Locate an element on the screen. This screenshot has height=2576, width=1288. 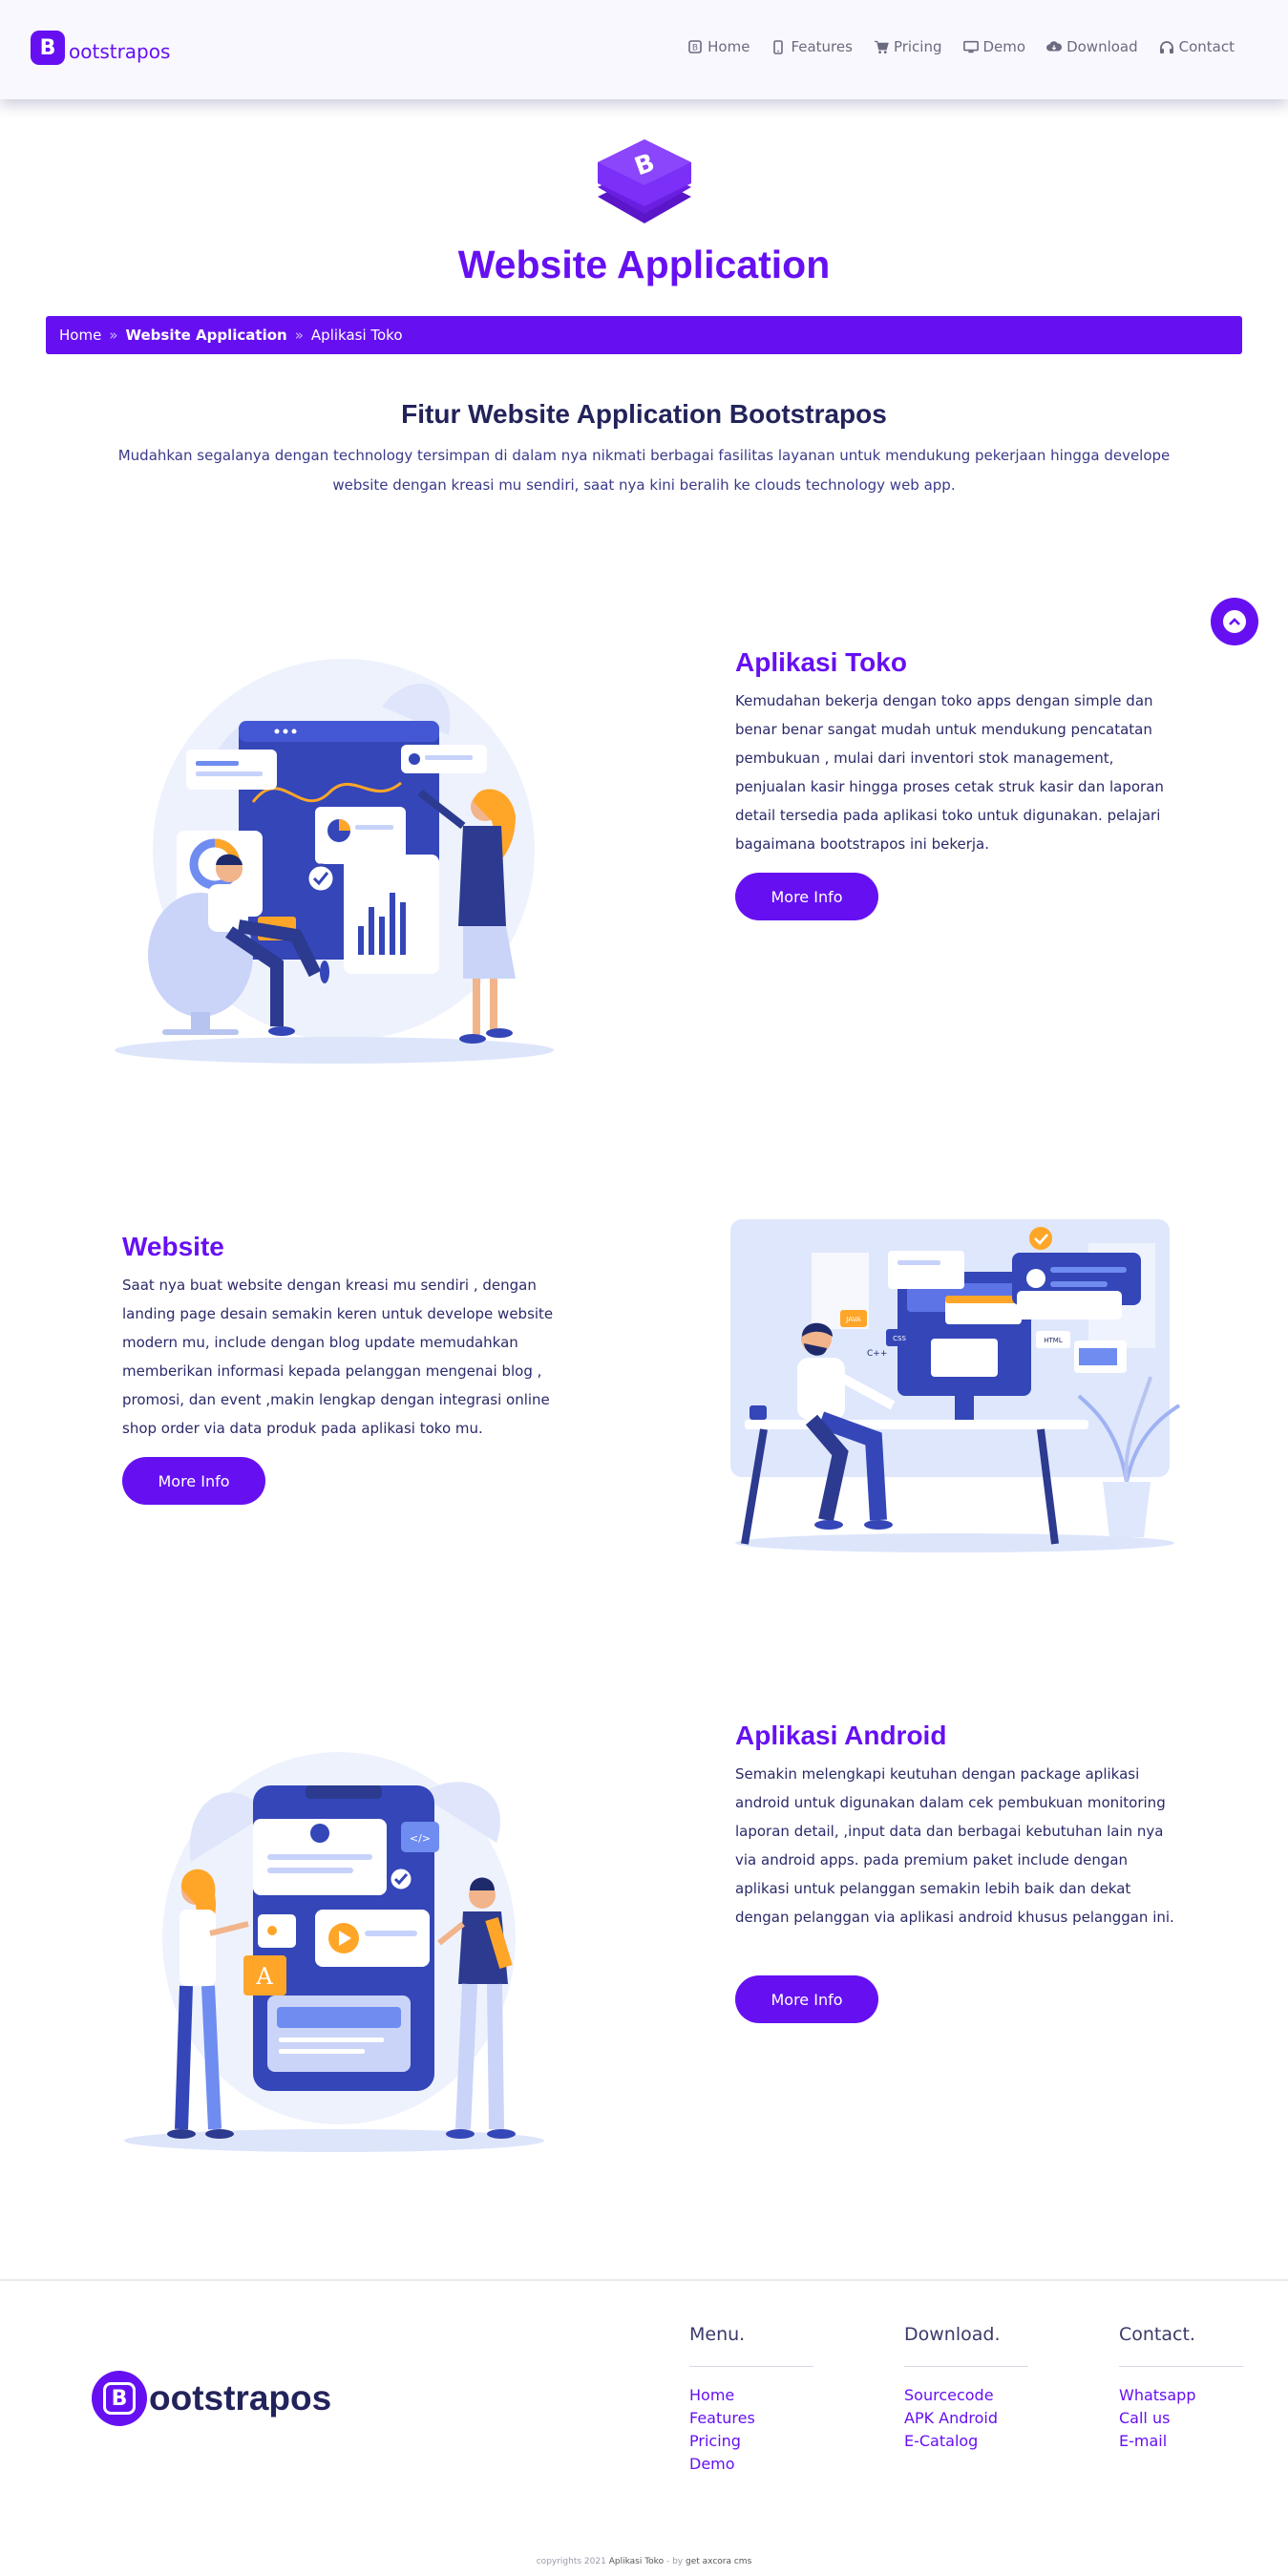
footer-contact-title: Contact. is located at coordinates (1157, 2334).